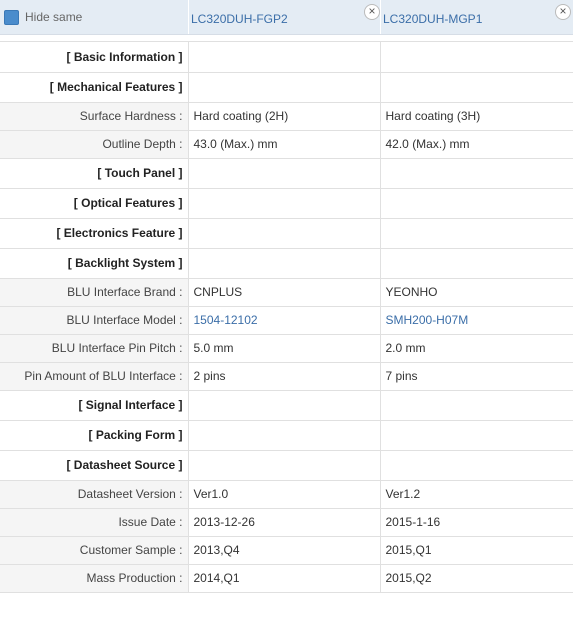 This screenshot has width=573, height=621. Describe the element at coordinates (476, 578) in the screenshot. I see `row-value-2: 2015,Q2` at that location.